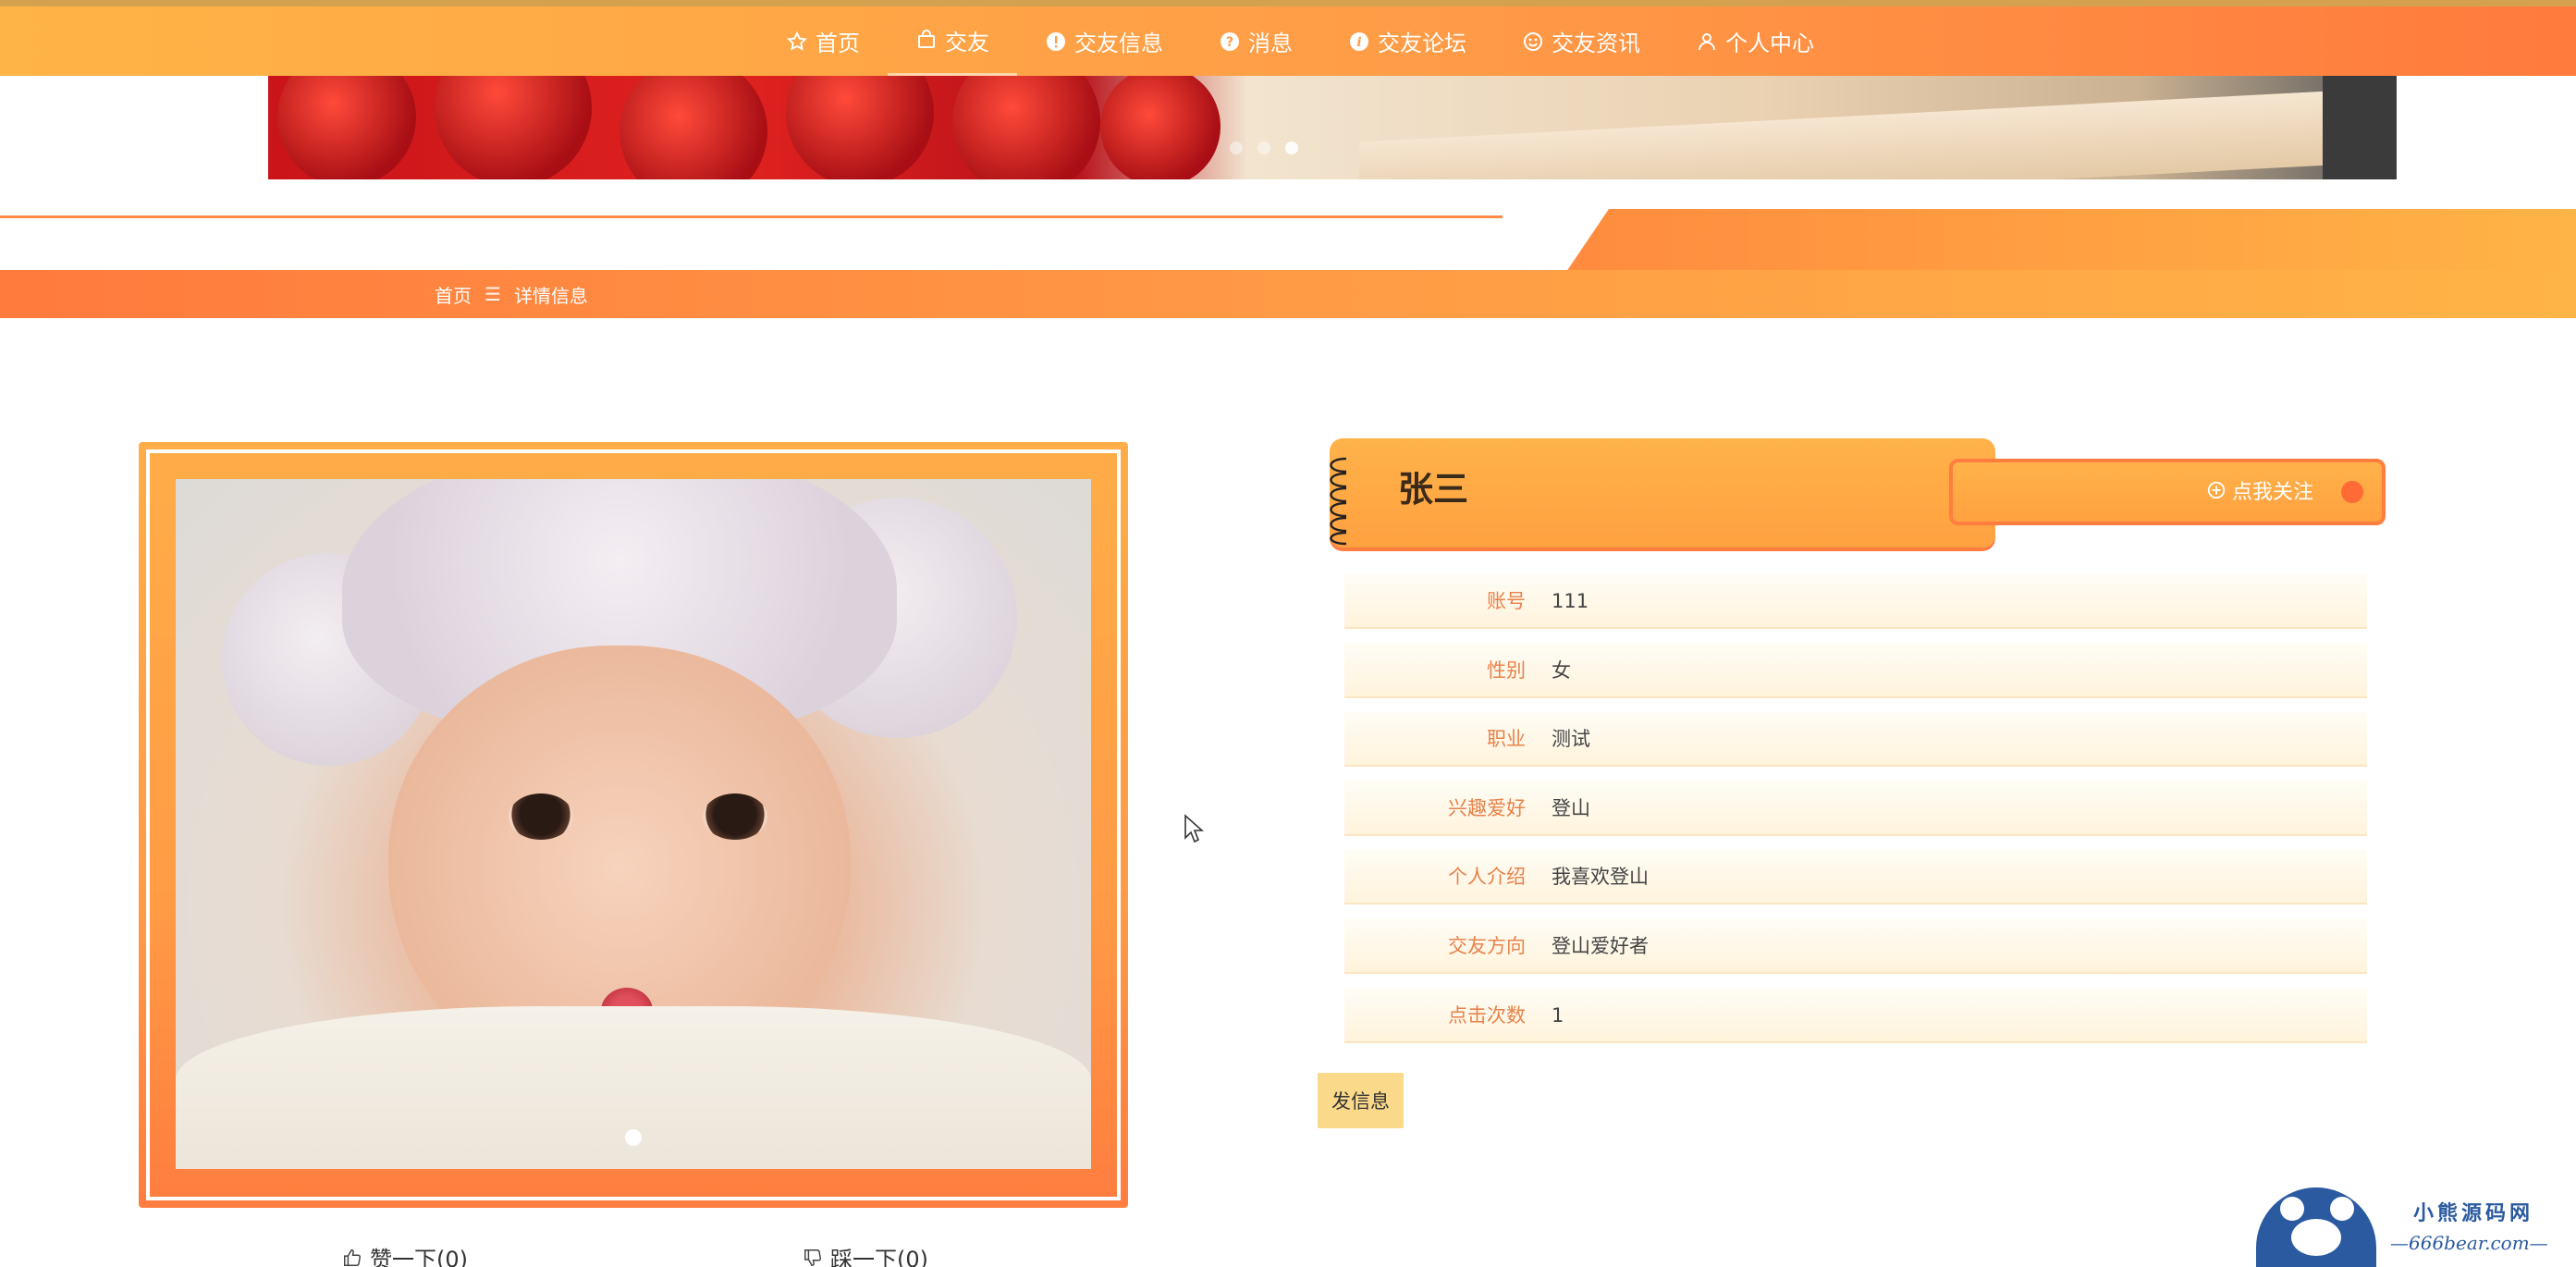 Image resolution: width=2576 pixels, height=1267 pixels. Describe the element at coordinates (751, 216) in the screenshot. I see `decorative-line` at that location.